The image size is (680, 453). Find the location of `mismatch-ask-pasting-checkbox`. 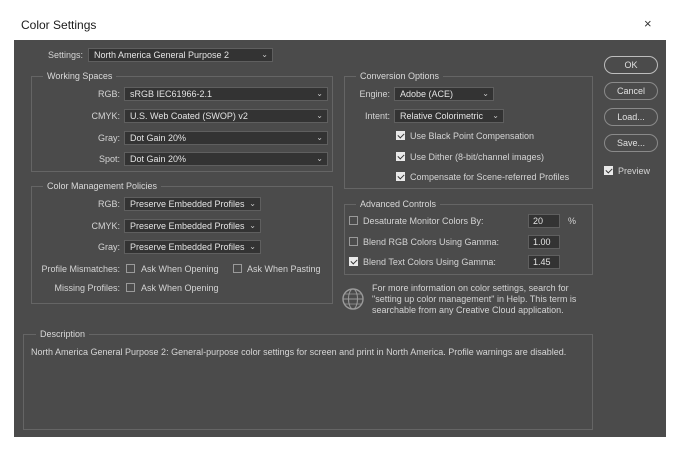

mismatch-ask-pasting-checkbox is located at coordinates (237, 268).